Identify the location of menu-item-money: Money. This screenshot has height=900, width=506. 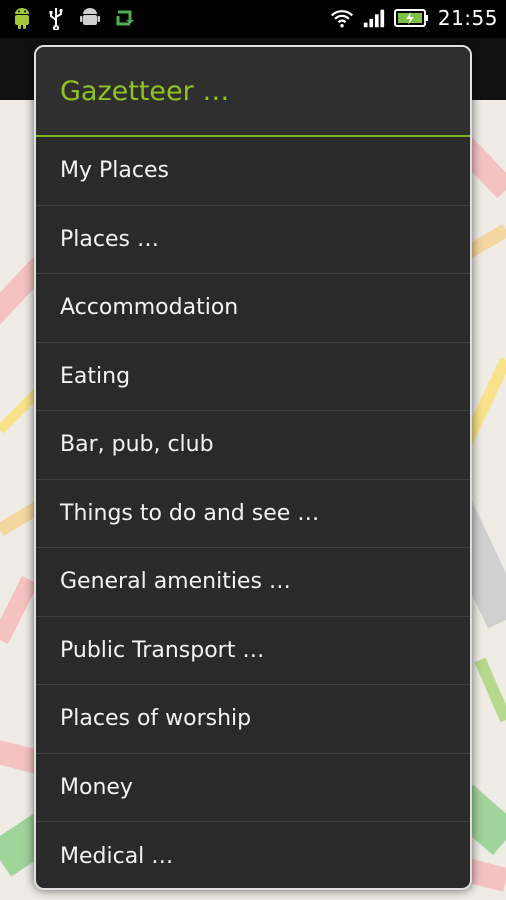
(253, 788).